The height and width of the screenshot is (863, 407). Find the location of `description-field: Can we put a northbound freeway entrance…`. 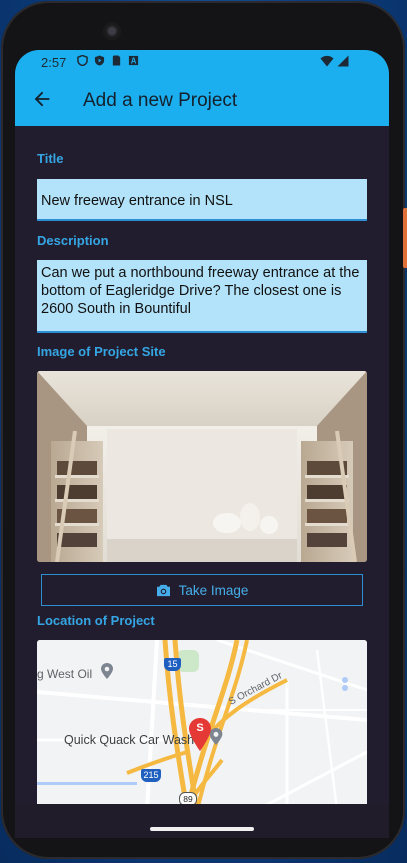

description-field: Can we put a northbound freeway entrance… is located at coordinates (202, 296).